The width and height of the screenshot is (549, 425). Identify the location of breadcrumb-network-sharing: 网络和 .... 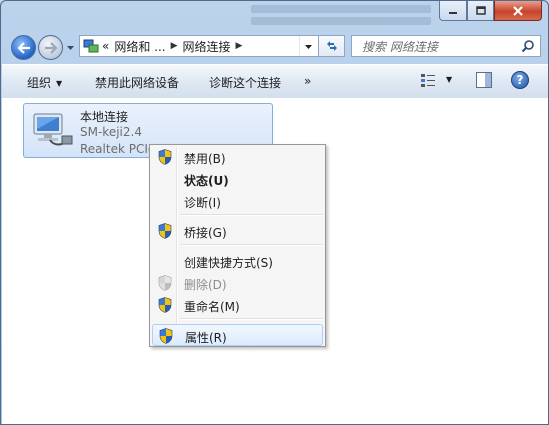
(139, 46).